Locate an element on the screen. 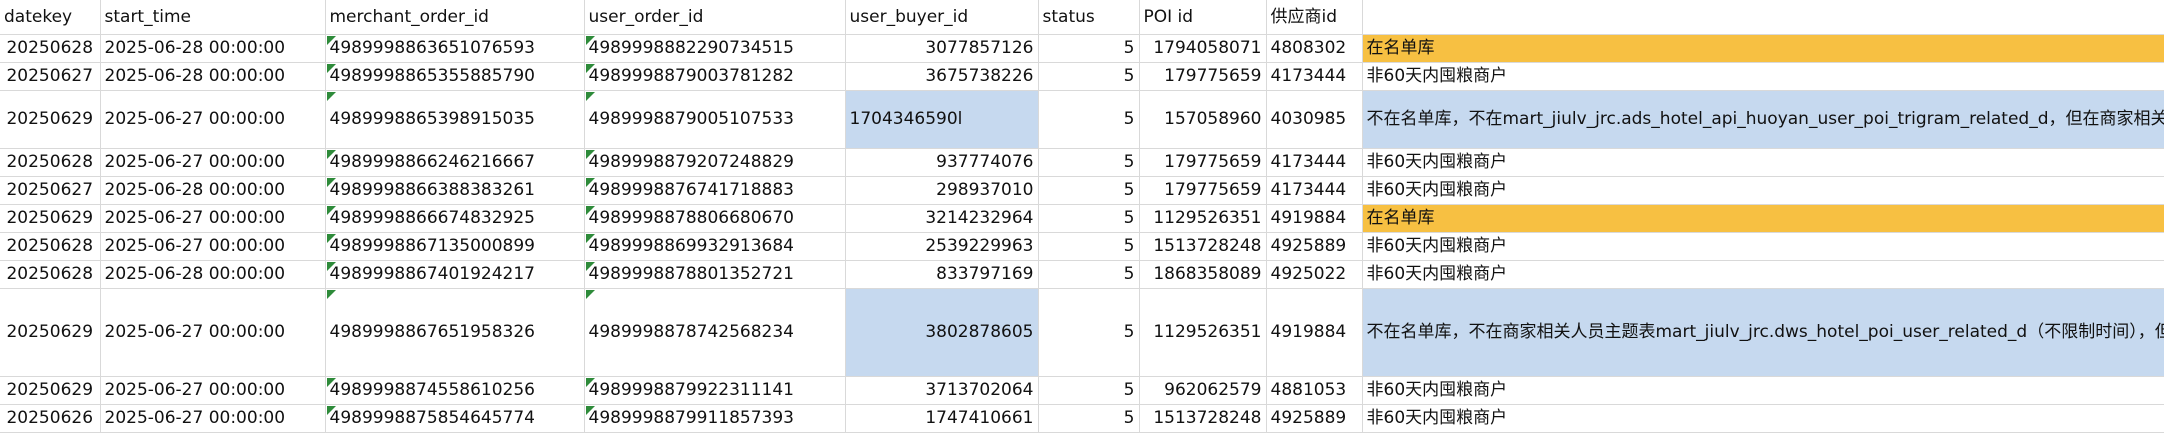  header-user-order-id: user_order_id is located at coordinates (715, 17).